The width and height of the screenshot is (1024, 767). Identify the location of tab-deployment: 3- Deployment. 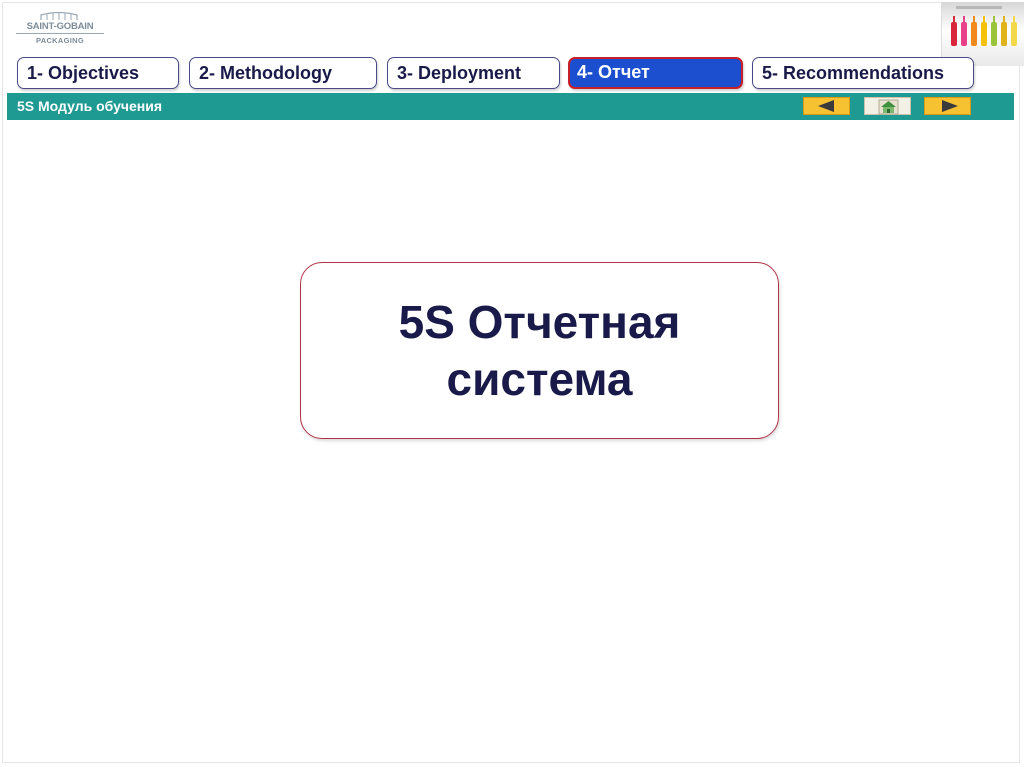
(473, 73).